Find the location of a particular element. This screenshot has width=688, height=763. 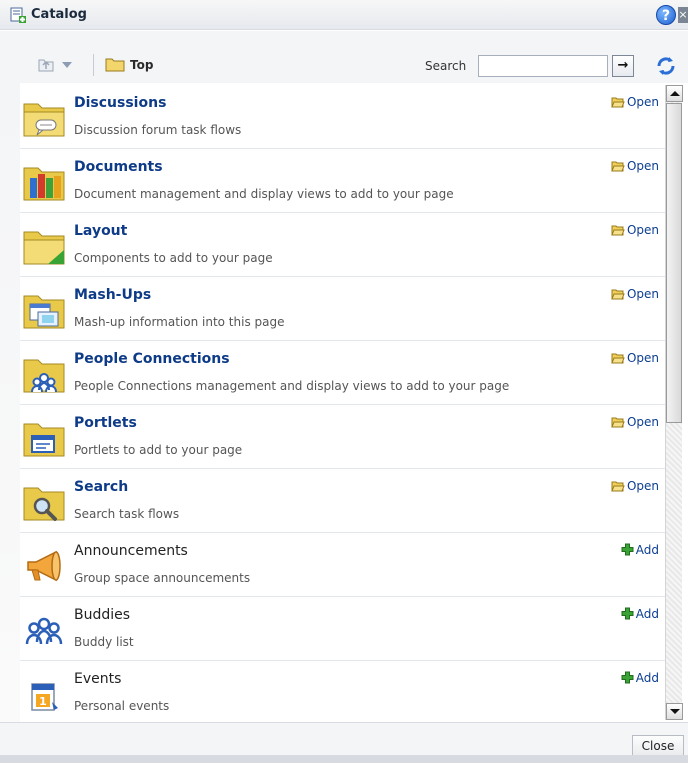

item-title-portlets: Portlets is located at coordinates (105, 423).